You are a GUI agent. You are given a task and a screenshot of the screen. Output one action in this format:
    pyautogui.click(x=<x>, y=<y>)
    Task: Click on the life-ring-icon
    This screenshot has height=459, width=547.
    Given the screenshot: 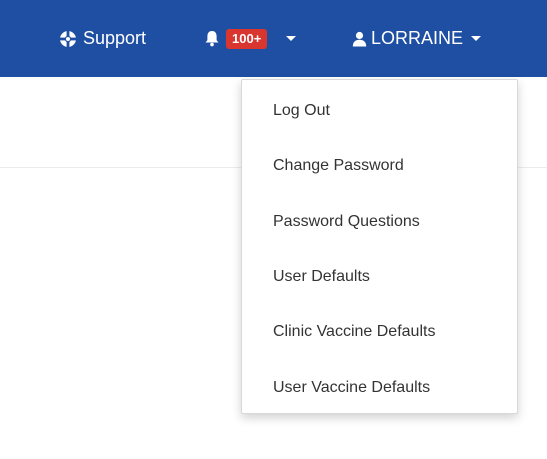 What is the action you would take?
    pyautogui.click(x=68, y=39)
    